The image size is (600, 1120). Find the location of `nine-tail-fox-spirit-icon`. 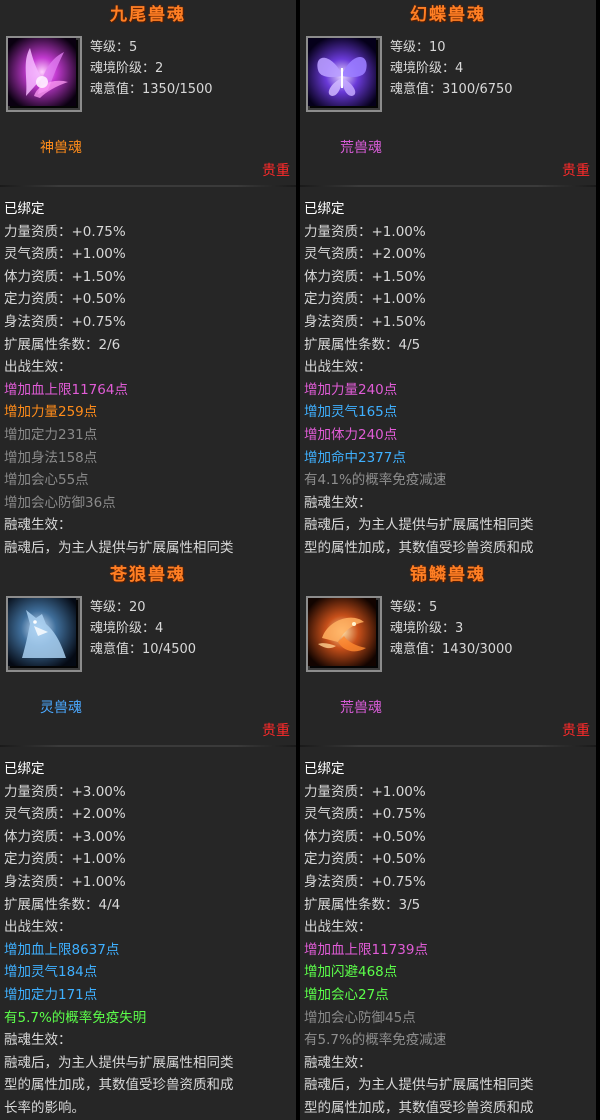

nine-tail-fox-spirit-icon is located at coordinates (44, 74).